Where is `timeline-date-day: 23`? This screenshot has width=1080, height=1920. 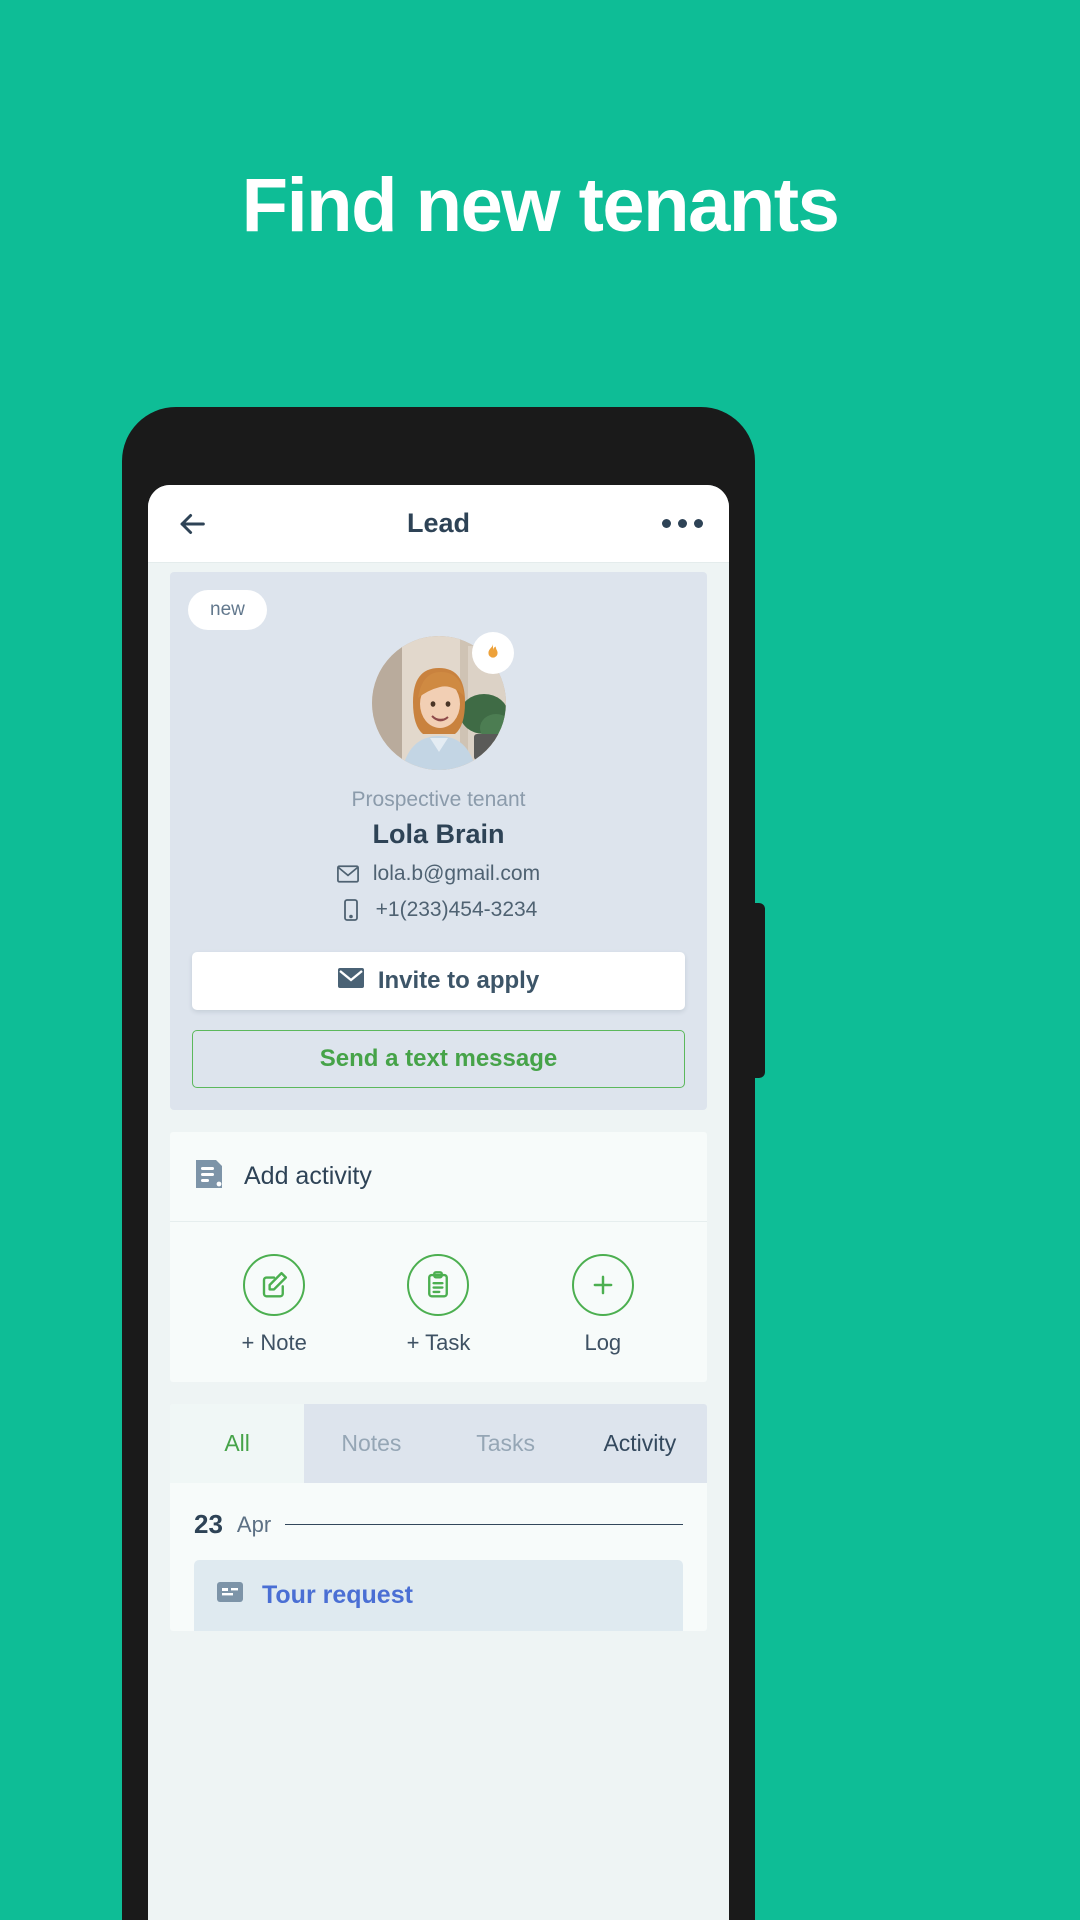
timeline-date-day: 23 is located at coordinates (208, 1524).